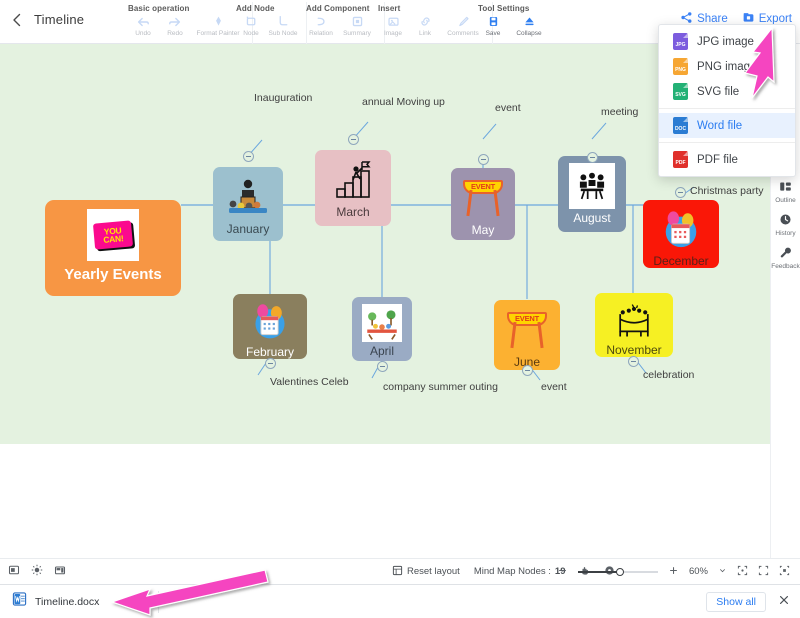  Describe the element at coordinates (425, 33) in the screenshot. I see `insert-link-label: Link` at that location.